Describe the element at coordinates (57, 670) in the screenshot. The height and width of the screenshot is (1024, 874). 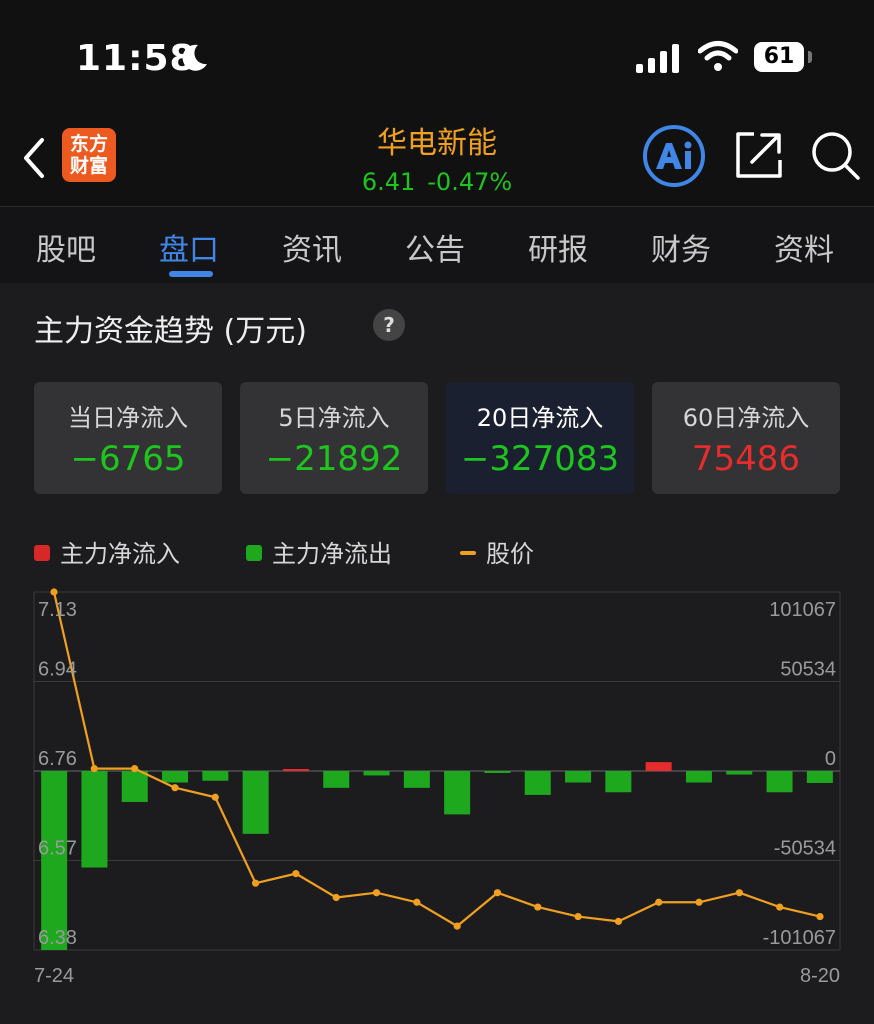
I see `left-axis-tick: 6.94` at that location.